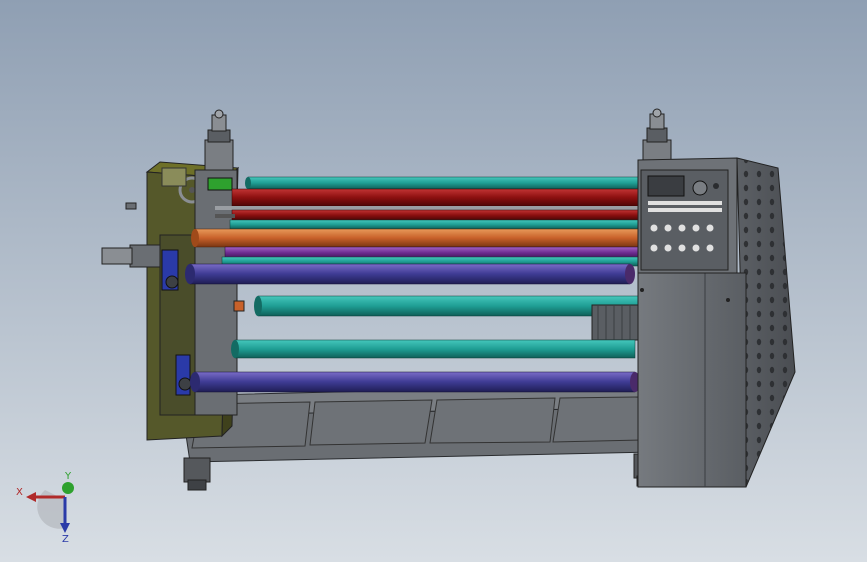 The image size is (867, 562). Describe the element at coordinates (65, 539) in the screenshot. I see `axis-z-label: Z` at that location.